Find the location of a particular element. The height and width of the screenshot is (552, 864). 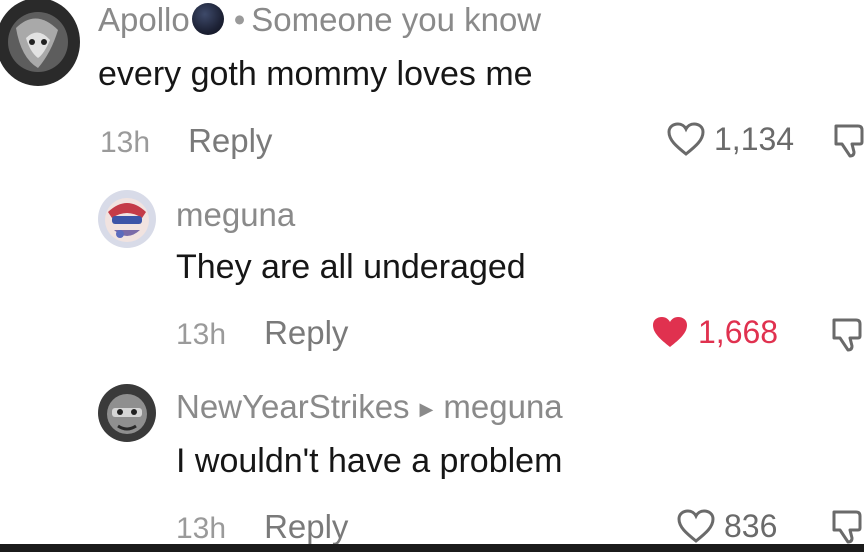

like-count: 1,134 is located at coordinates (754, 139).